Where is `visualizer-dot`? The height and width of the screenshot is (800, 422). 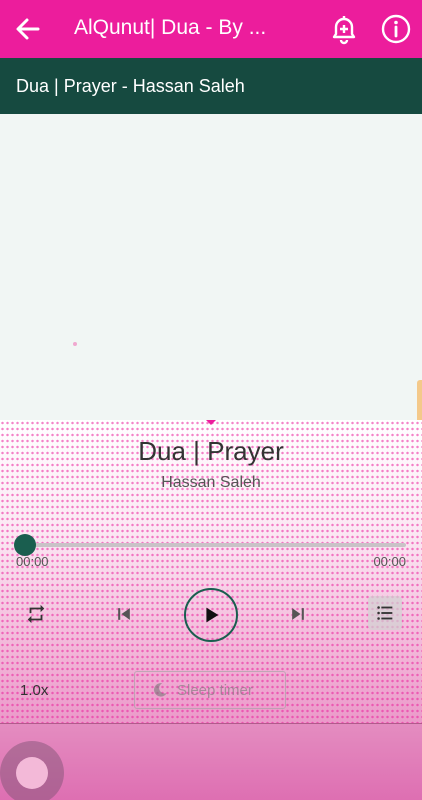 visualizer-dot is located at coordinates (75, 344).